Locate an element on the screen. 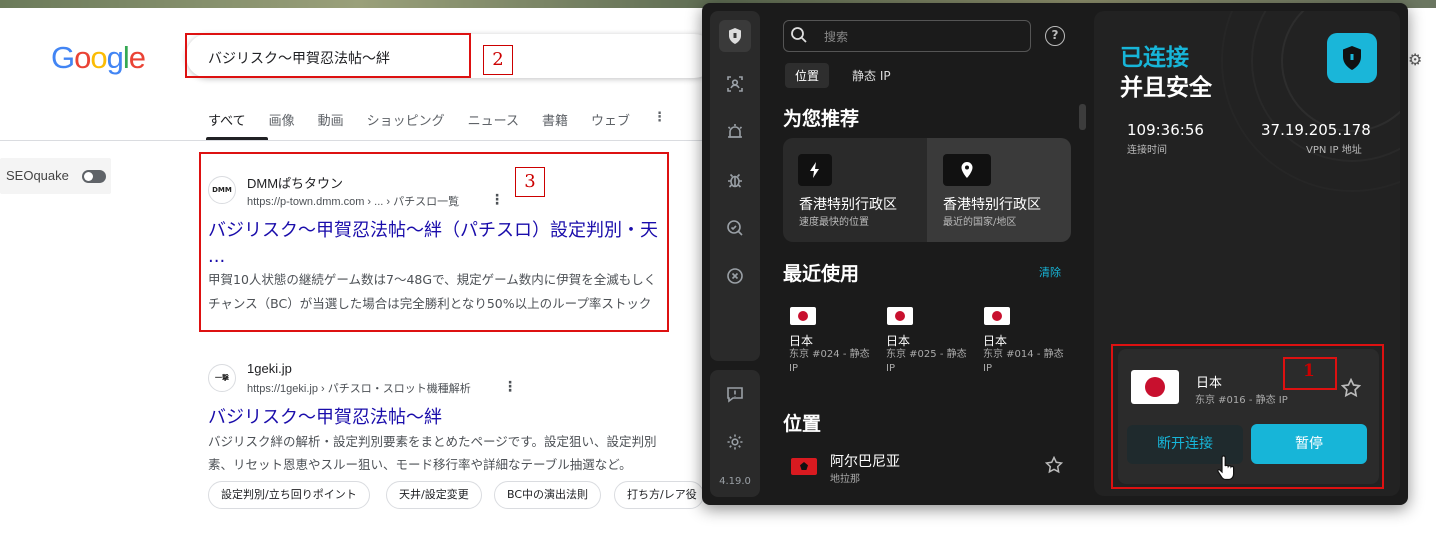 This screenshot has height=534, width=1436. tab-images: 画像 is located at coordinates (282, 119).